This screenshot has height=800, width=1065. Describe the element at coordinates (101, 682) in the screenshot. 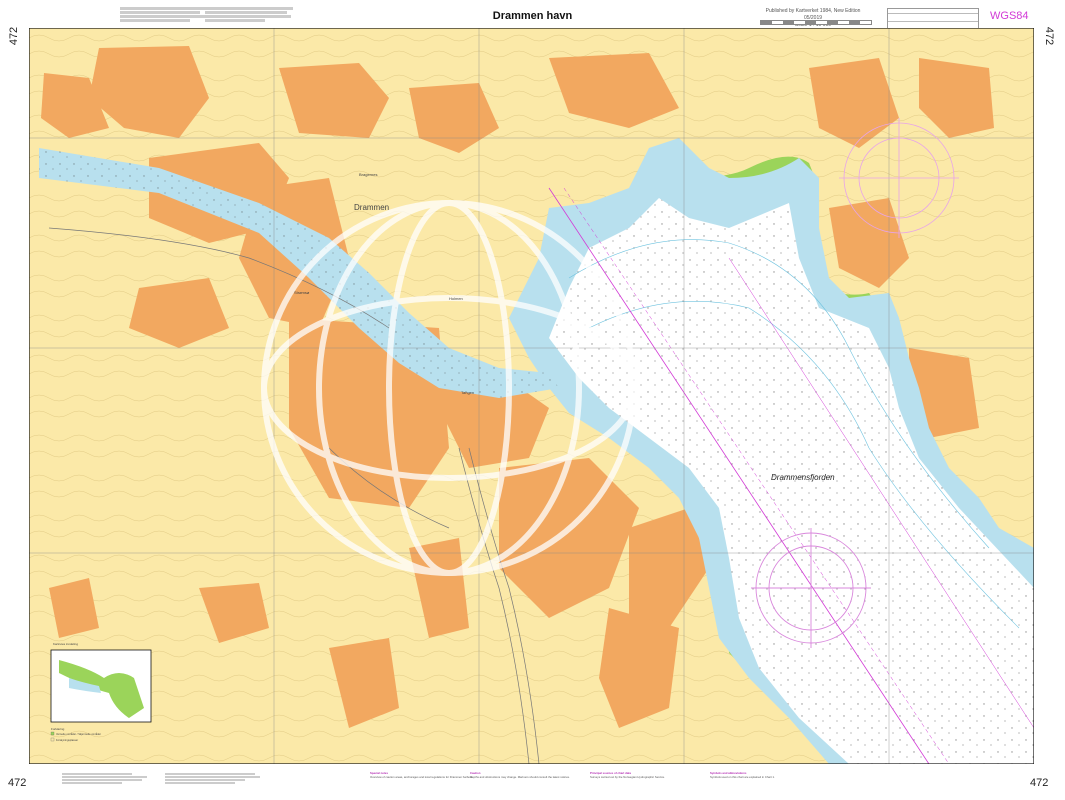

I see `inset-map: Kartrutes inndeling` at that location.